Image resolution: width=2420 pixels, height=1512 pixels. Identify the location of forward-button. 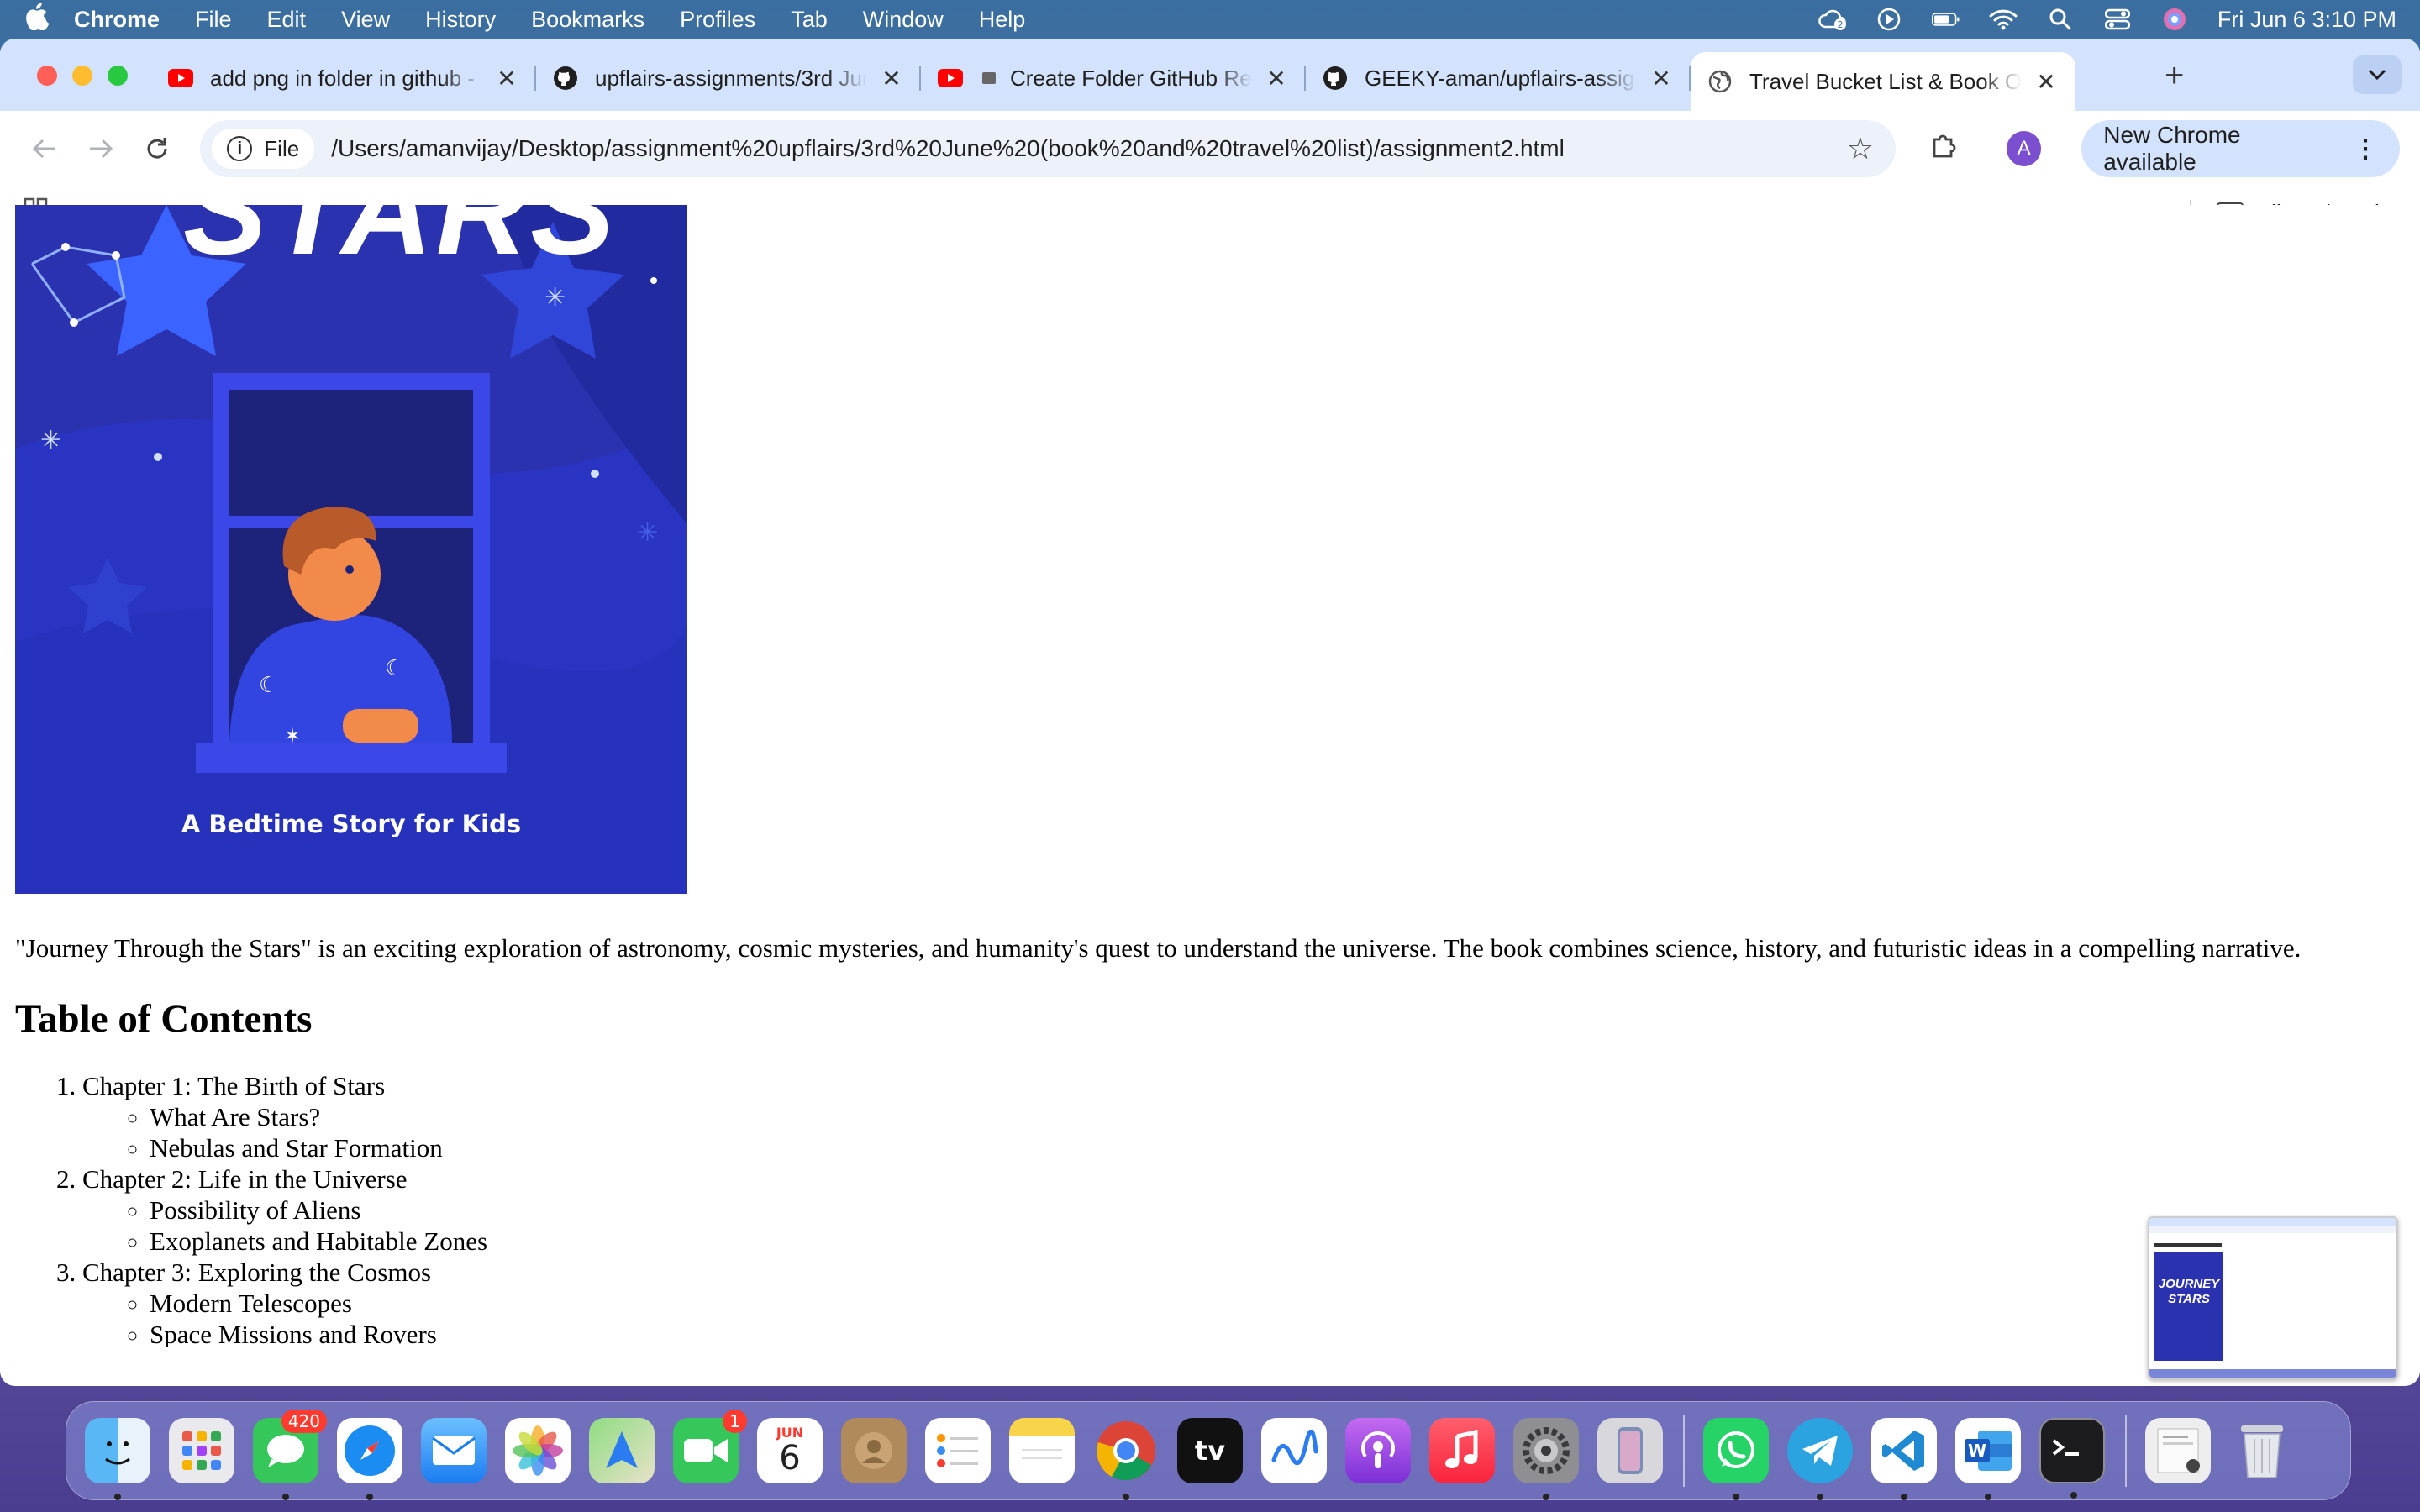
(101, 148).